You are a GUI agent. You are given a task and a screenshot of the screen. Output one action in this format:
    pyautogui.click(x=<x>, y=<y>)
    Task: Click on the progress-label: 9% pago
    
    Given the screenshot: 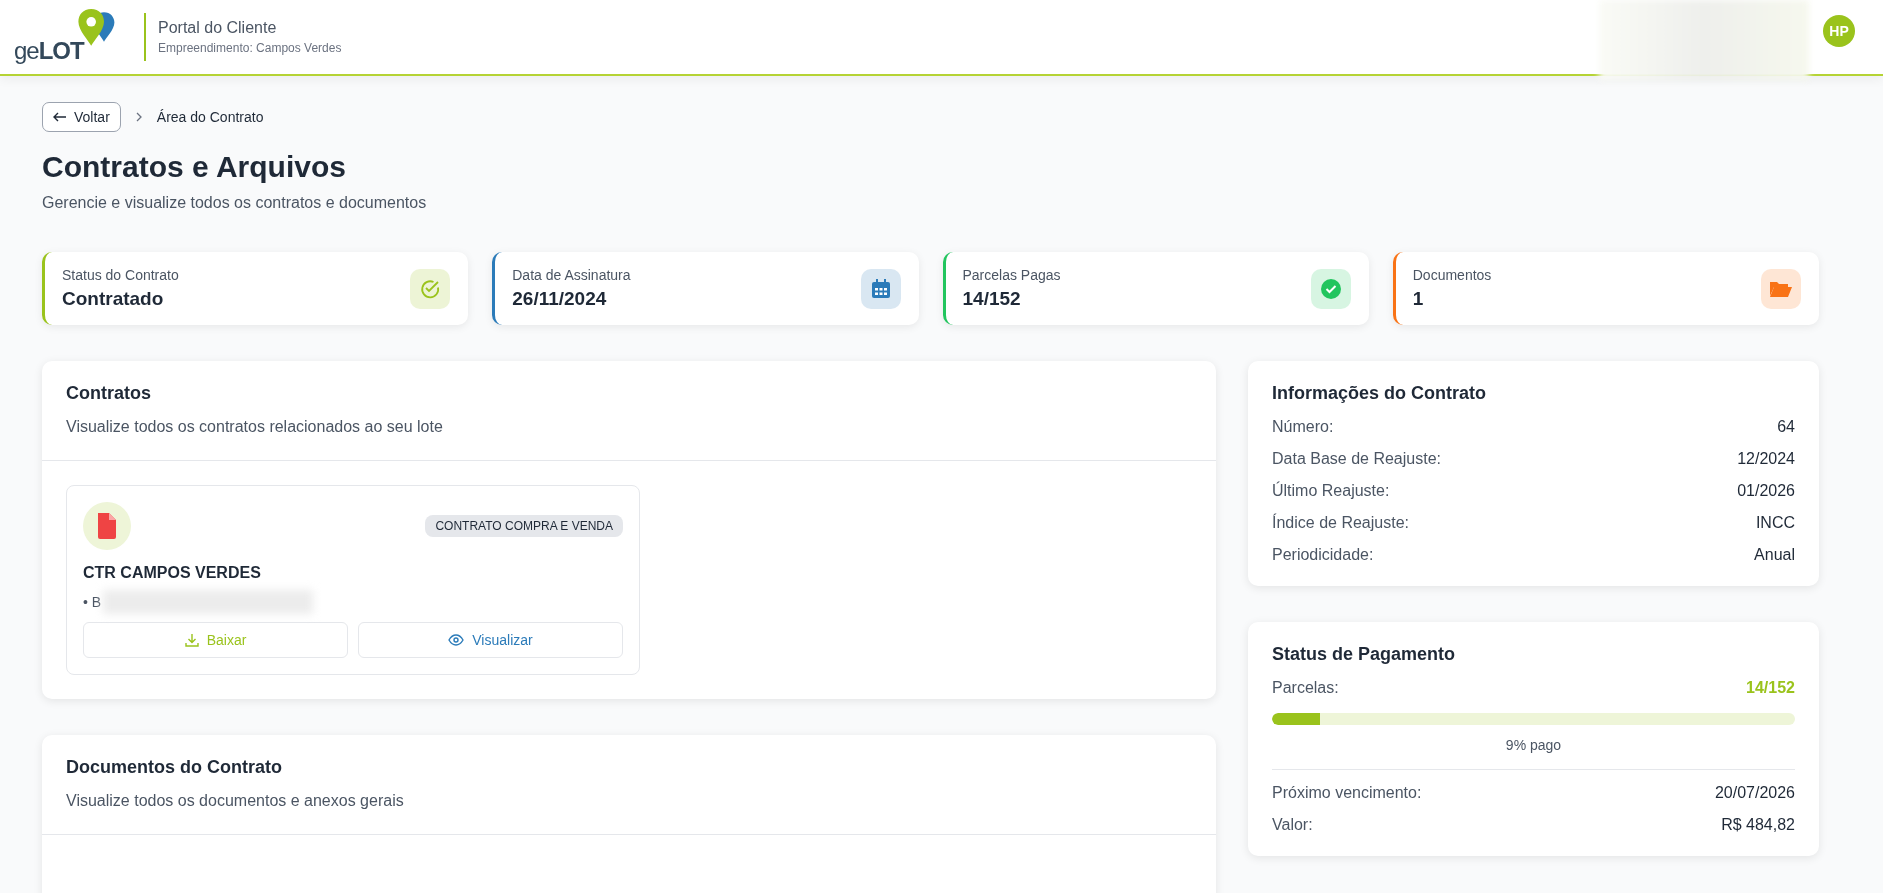 What is the action you would take?
    pyautogui.click(x=1533, y=745)
    